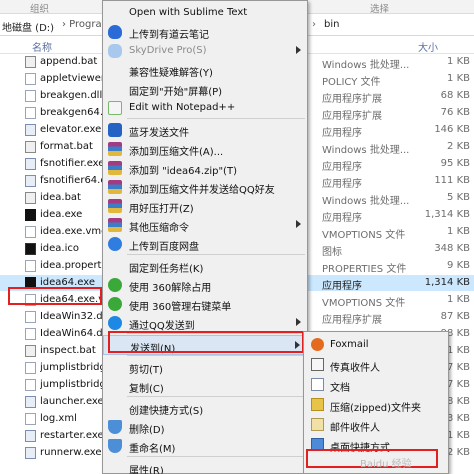 Image resolution: width=474 pixels, height=474 pixels. What do you see at coordinates (166, 411) in the screenshot?
I see `menu-item-label: 创建快捷方式(S)` at bounding box center [166, 411].